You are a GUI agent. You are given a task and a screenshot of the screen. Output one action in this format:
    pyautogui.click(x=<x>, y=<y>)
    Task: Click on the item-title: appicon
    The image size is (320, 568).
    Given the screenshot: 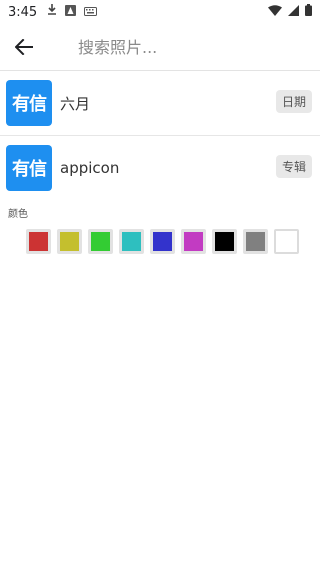 What is the action you would take?
    pyautogui.click(x=90, y=168)
    